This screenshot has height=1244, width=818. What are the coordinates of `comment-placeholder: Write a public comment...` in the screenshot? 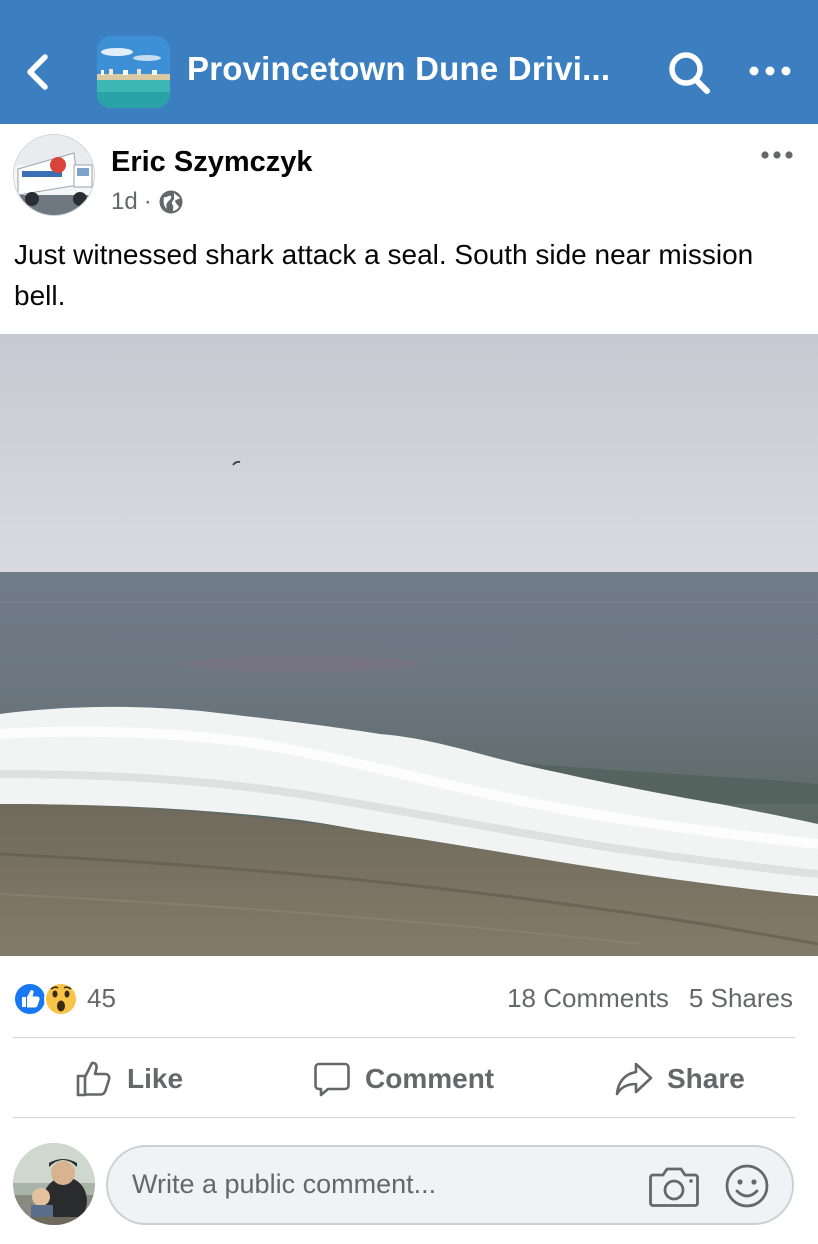 It's located at (284, 1184).